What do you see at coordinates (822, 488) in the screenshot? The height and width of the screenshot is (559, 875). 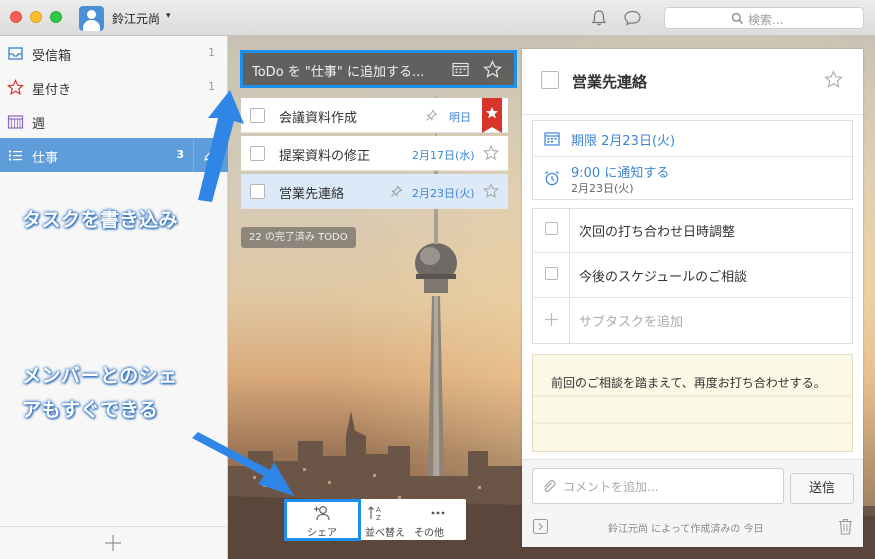 I see `send-button: 送信` at bounding box center [822, 488].